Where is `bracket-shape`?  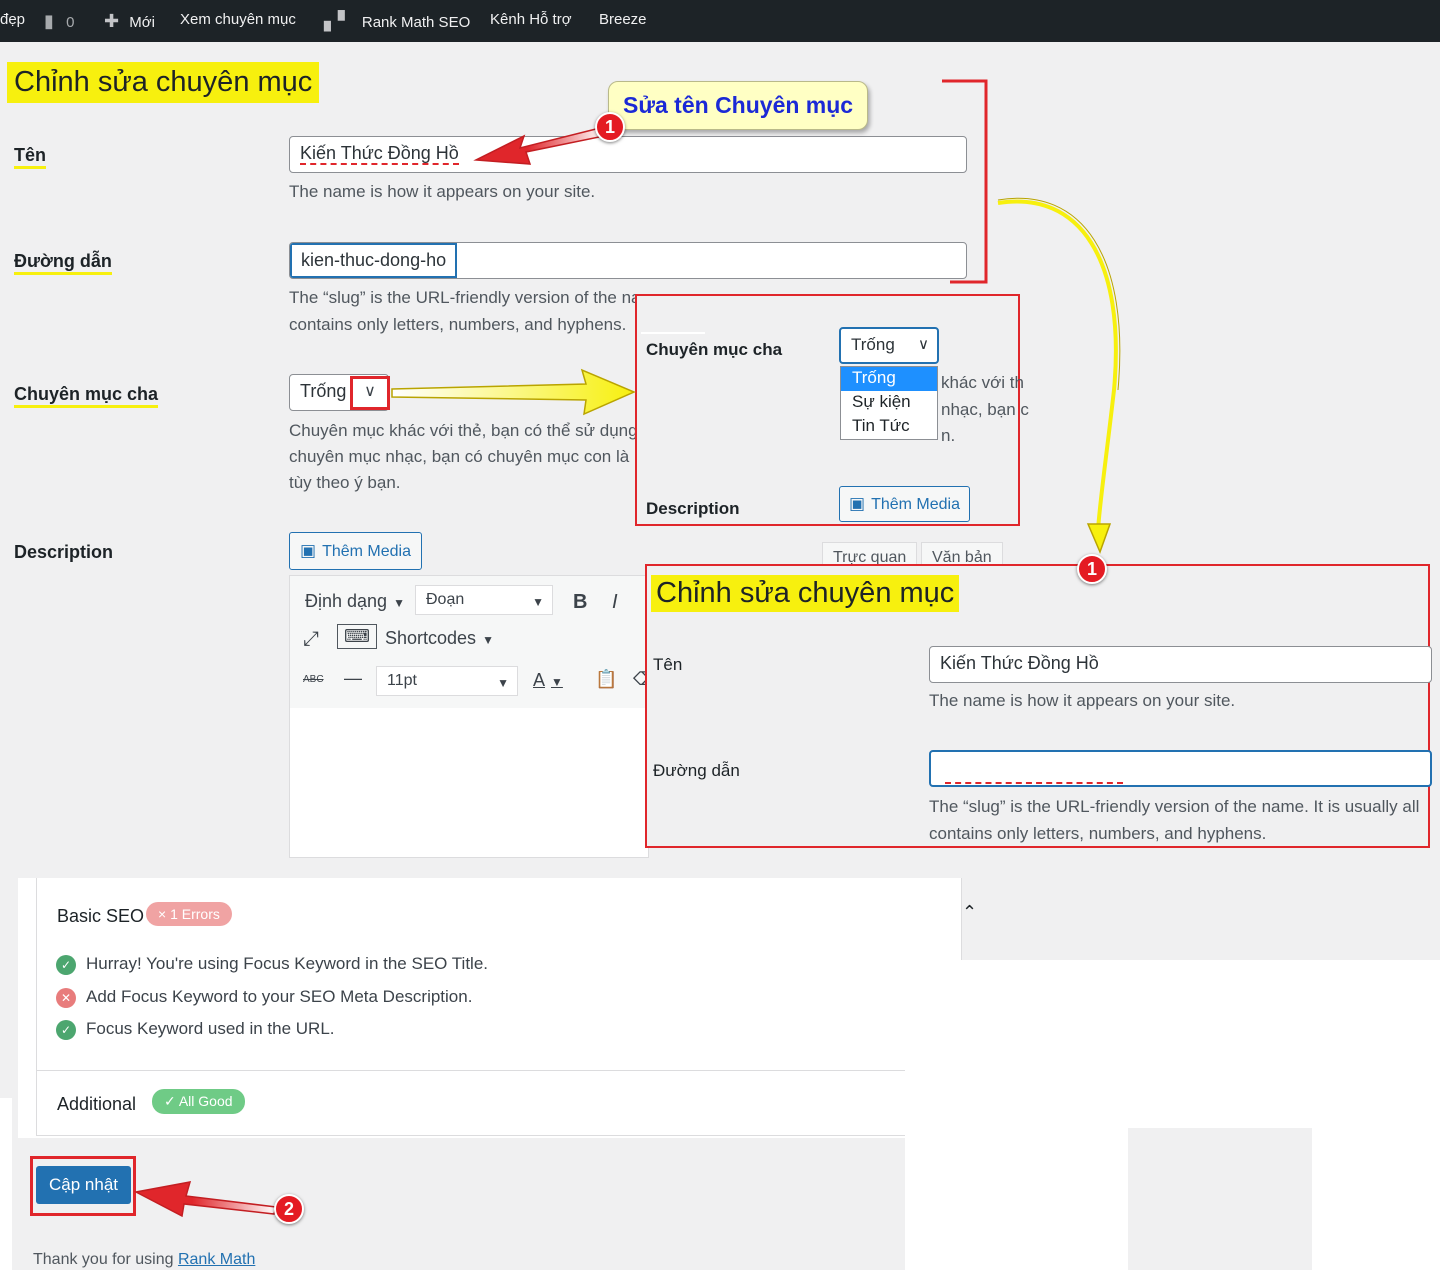 bracket-shape is located at coordinates (965, 181).